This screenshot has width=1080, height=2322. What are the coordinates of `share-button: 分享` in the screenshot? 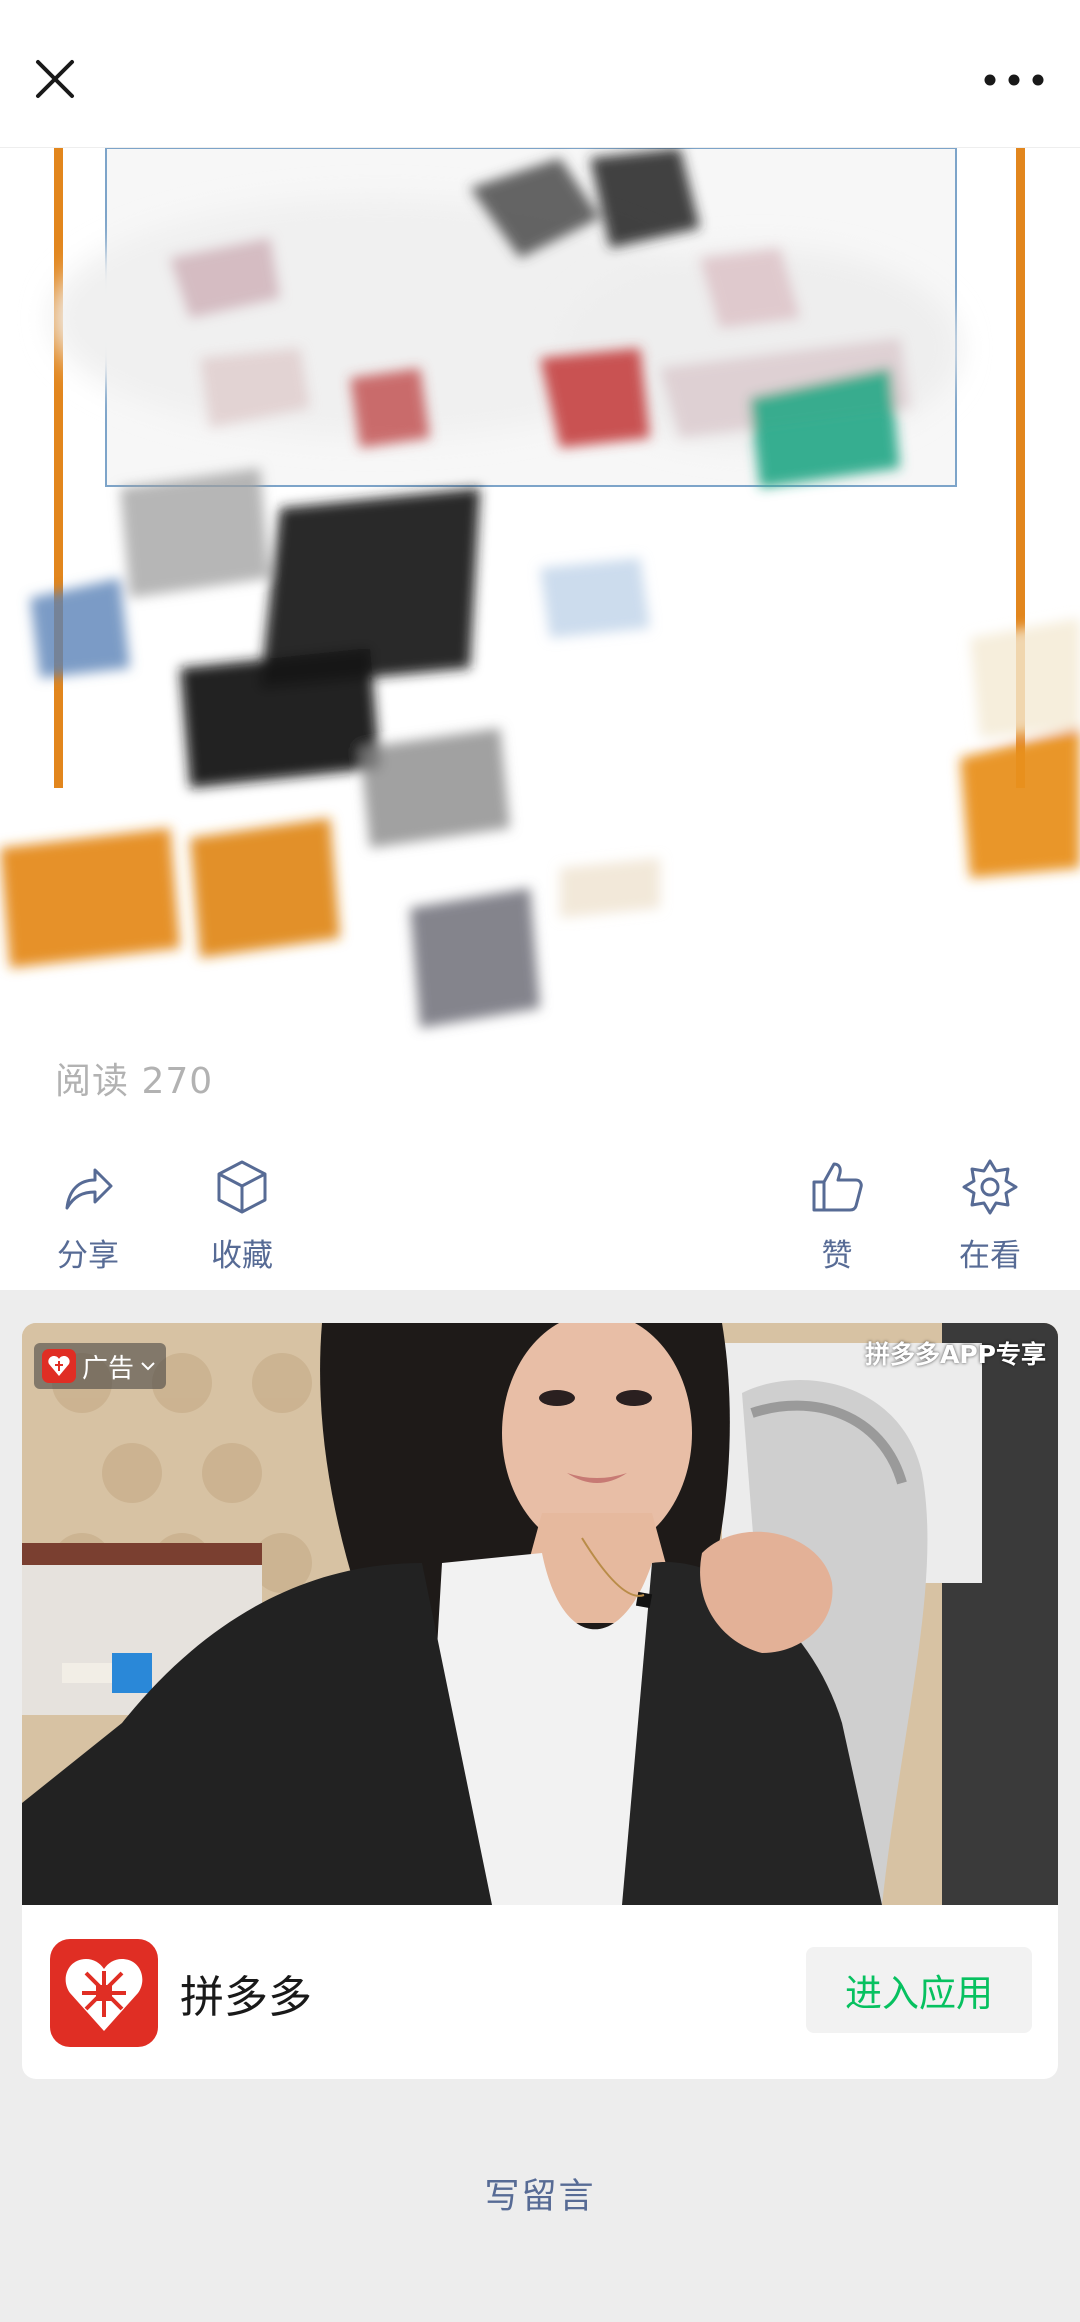 It's located at (88, 1216).